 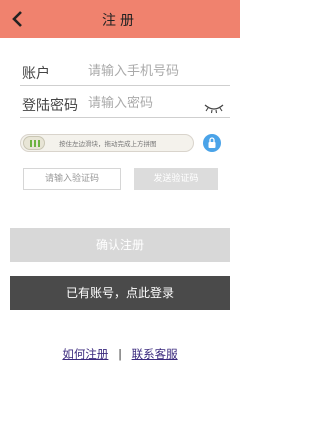 What do you see at coordinates (36, 74) in the screenshot?
I see `account-label: 账户` at bounding box center [36, 74].